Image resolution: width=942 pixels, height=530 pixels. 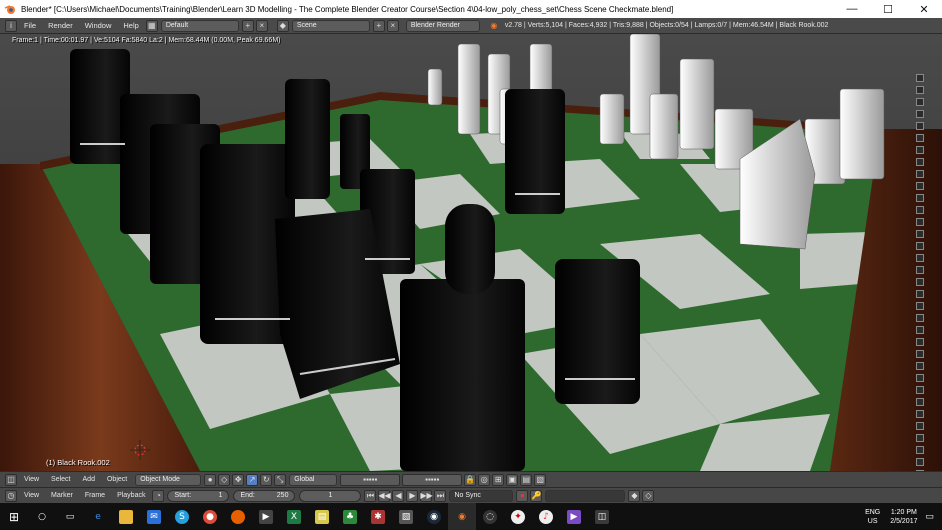 What do you see at coordinates (282, 25) in the screenshot?
I see `scene-icon: ◆` at bounding box center [282, 25].